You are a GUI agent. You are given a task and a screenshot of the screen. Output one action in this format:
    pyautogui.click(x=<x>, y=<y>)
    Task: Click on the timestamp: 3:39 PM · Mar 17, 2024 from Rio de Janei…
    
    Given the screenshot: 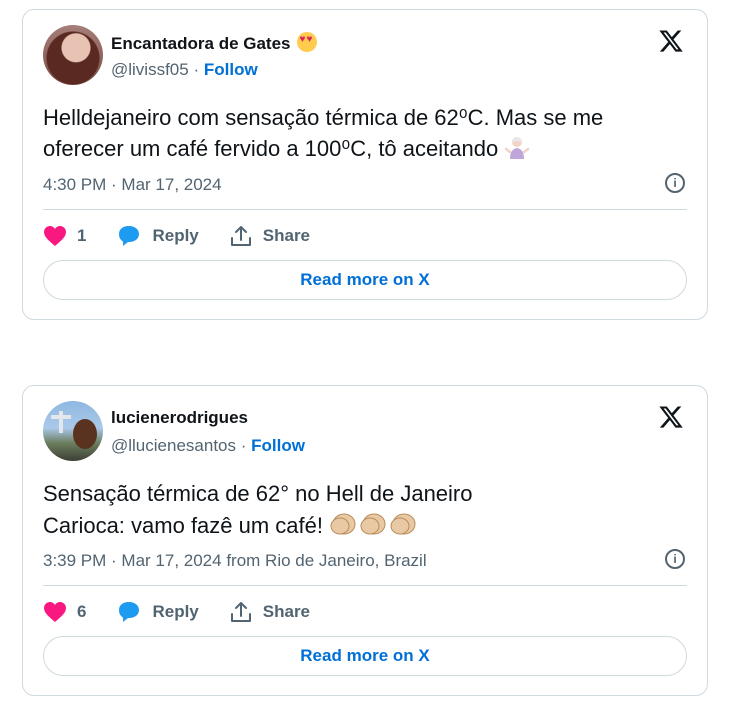 What is the action you would take?
    pyautogui.click(x=235, y=561)
    